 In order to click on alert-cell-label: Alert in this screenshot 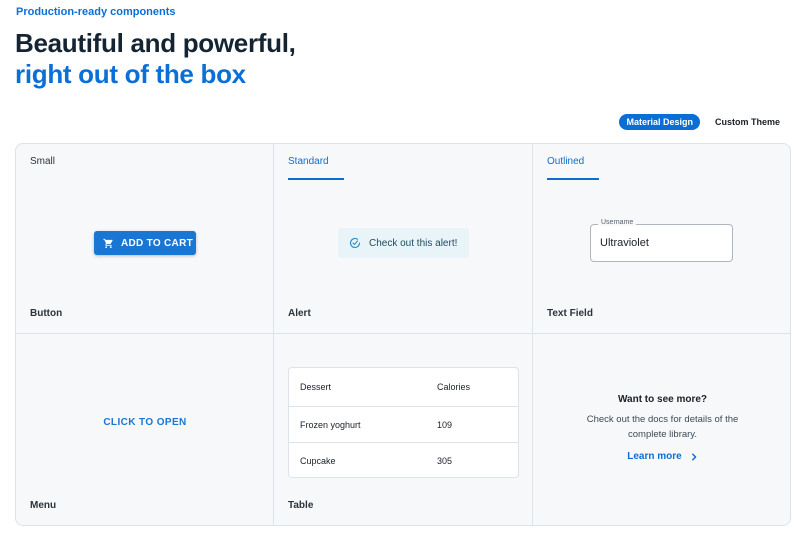, I will do `click(299, 313)`.